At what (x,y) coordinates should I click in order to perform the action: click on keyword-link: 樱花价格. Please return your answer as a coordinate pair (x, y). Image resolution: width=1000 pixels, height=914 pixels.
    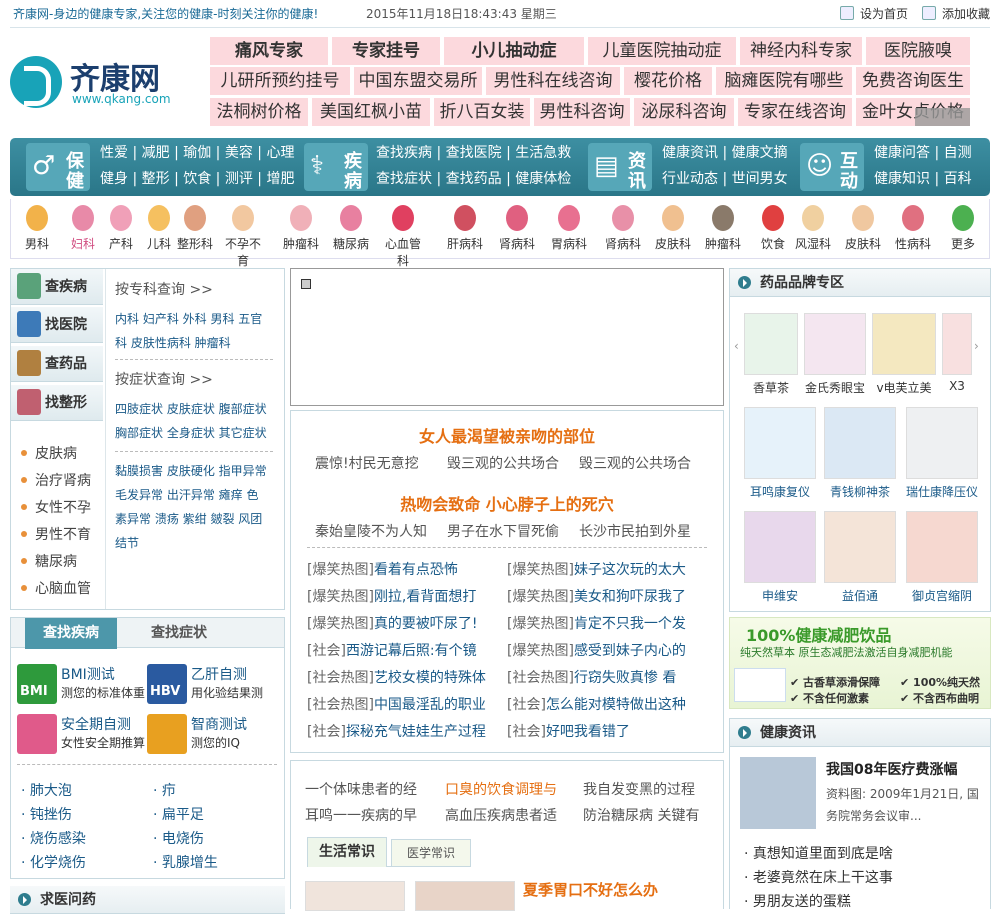
    Looking at the image, I should click on (668, 81).